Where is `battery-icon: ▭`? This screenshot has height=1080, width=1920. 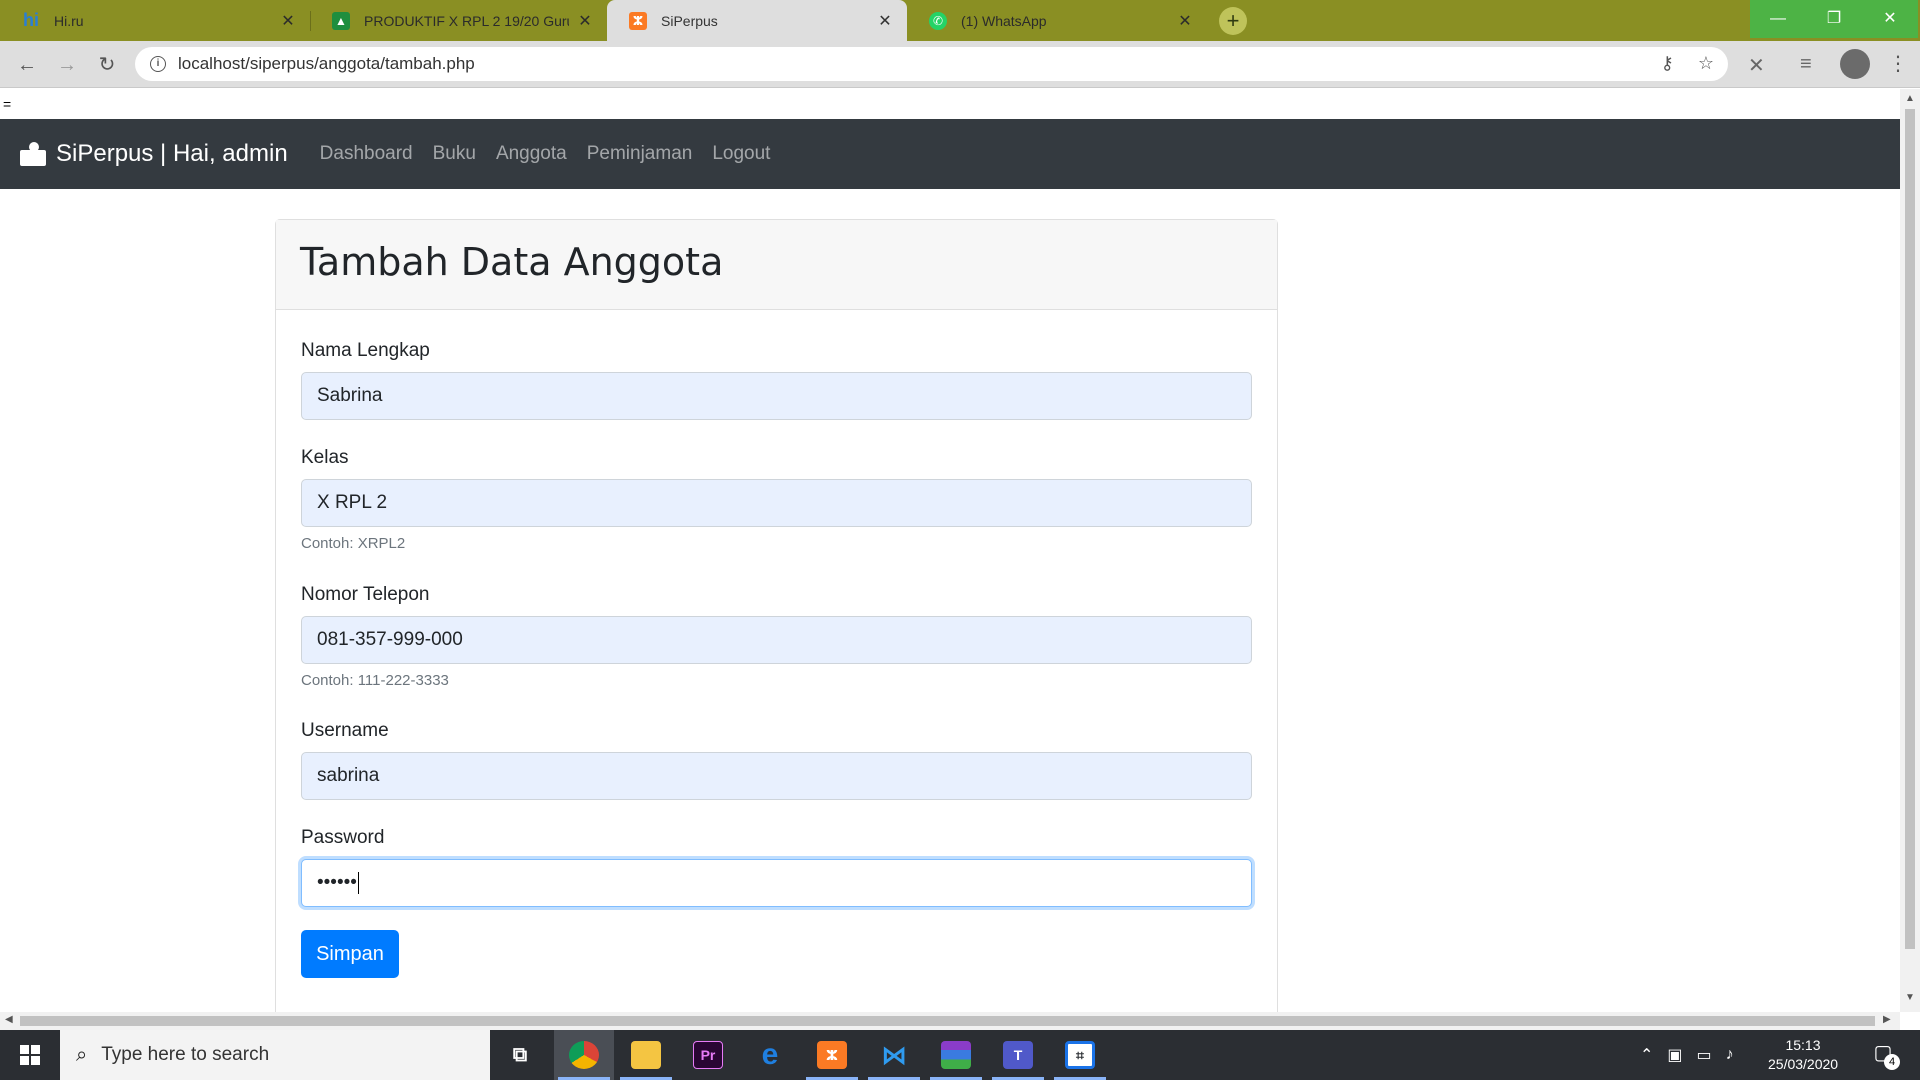 battery-icon: ▭ is located at coordinates (1704, 1055).